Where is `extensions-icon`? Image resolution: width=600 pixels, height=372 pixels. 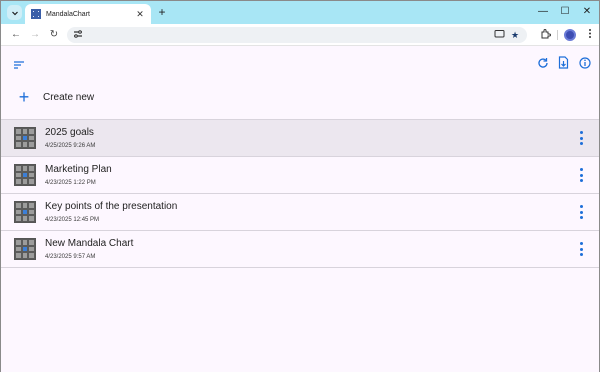
extensions-icon is located at coordinates (545, 35).